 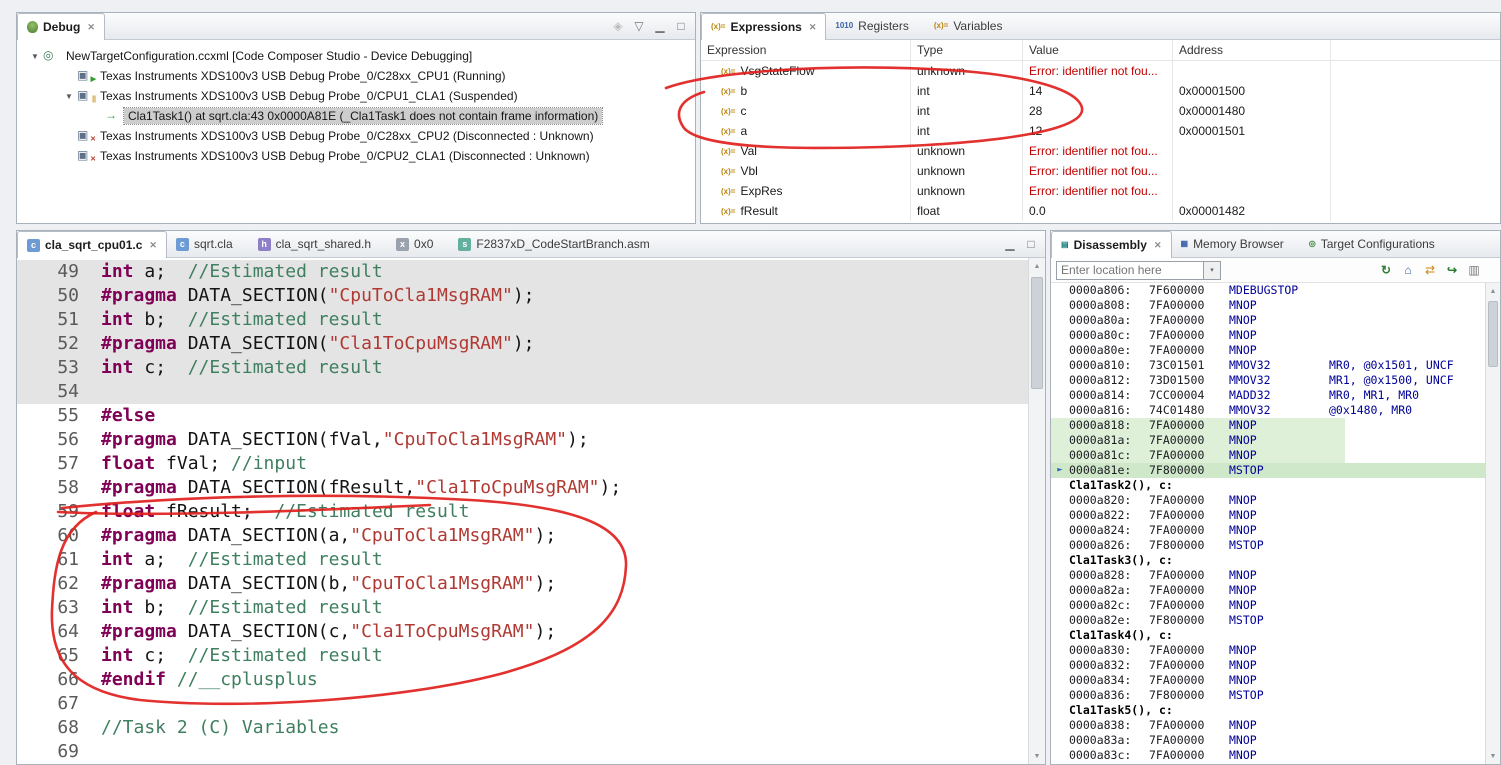 What do you see at coordinates (1268, 410) in the screenshot?
I see `disasm-row: 0000a816: 74C01480 MMOV32 @0x1480, MR0` at bounding box center [1268, 410].